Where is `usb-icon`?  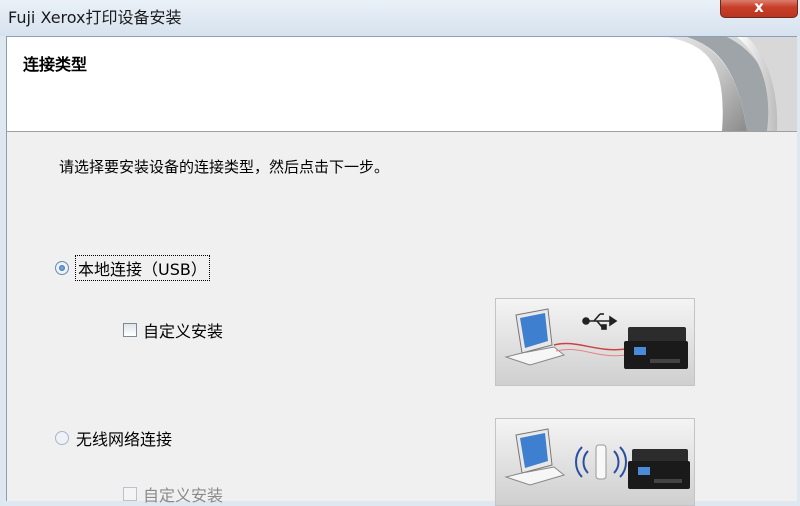
usb-icon is located at coordinates (600, 321).